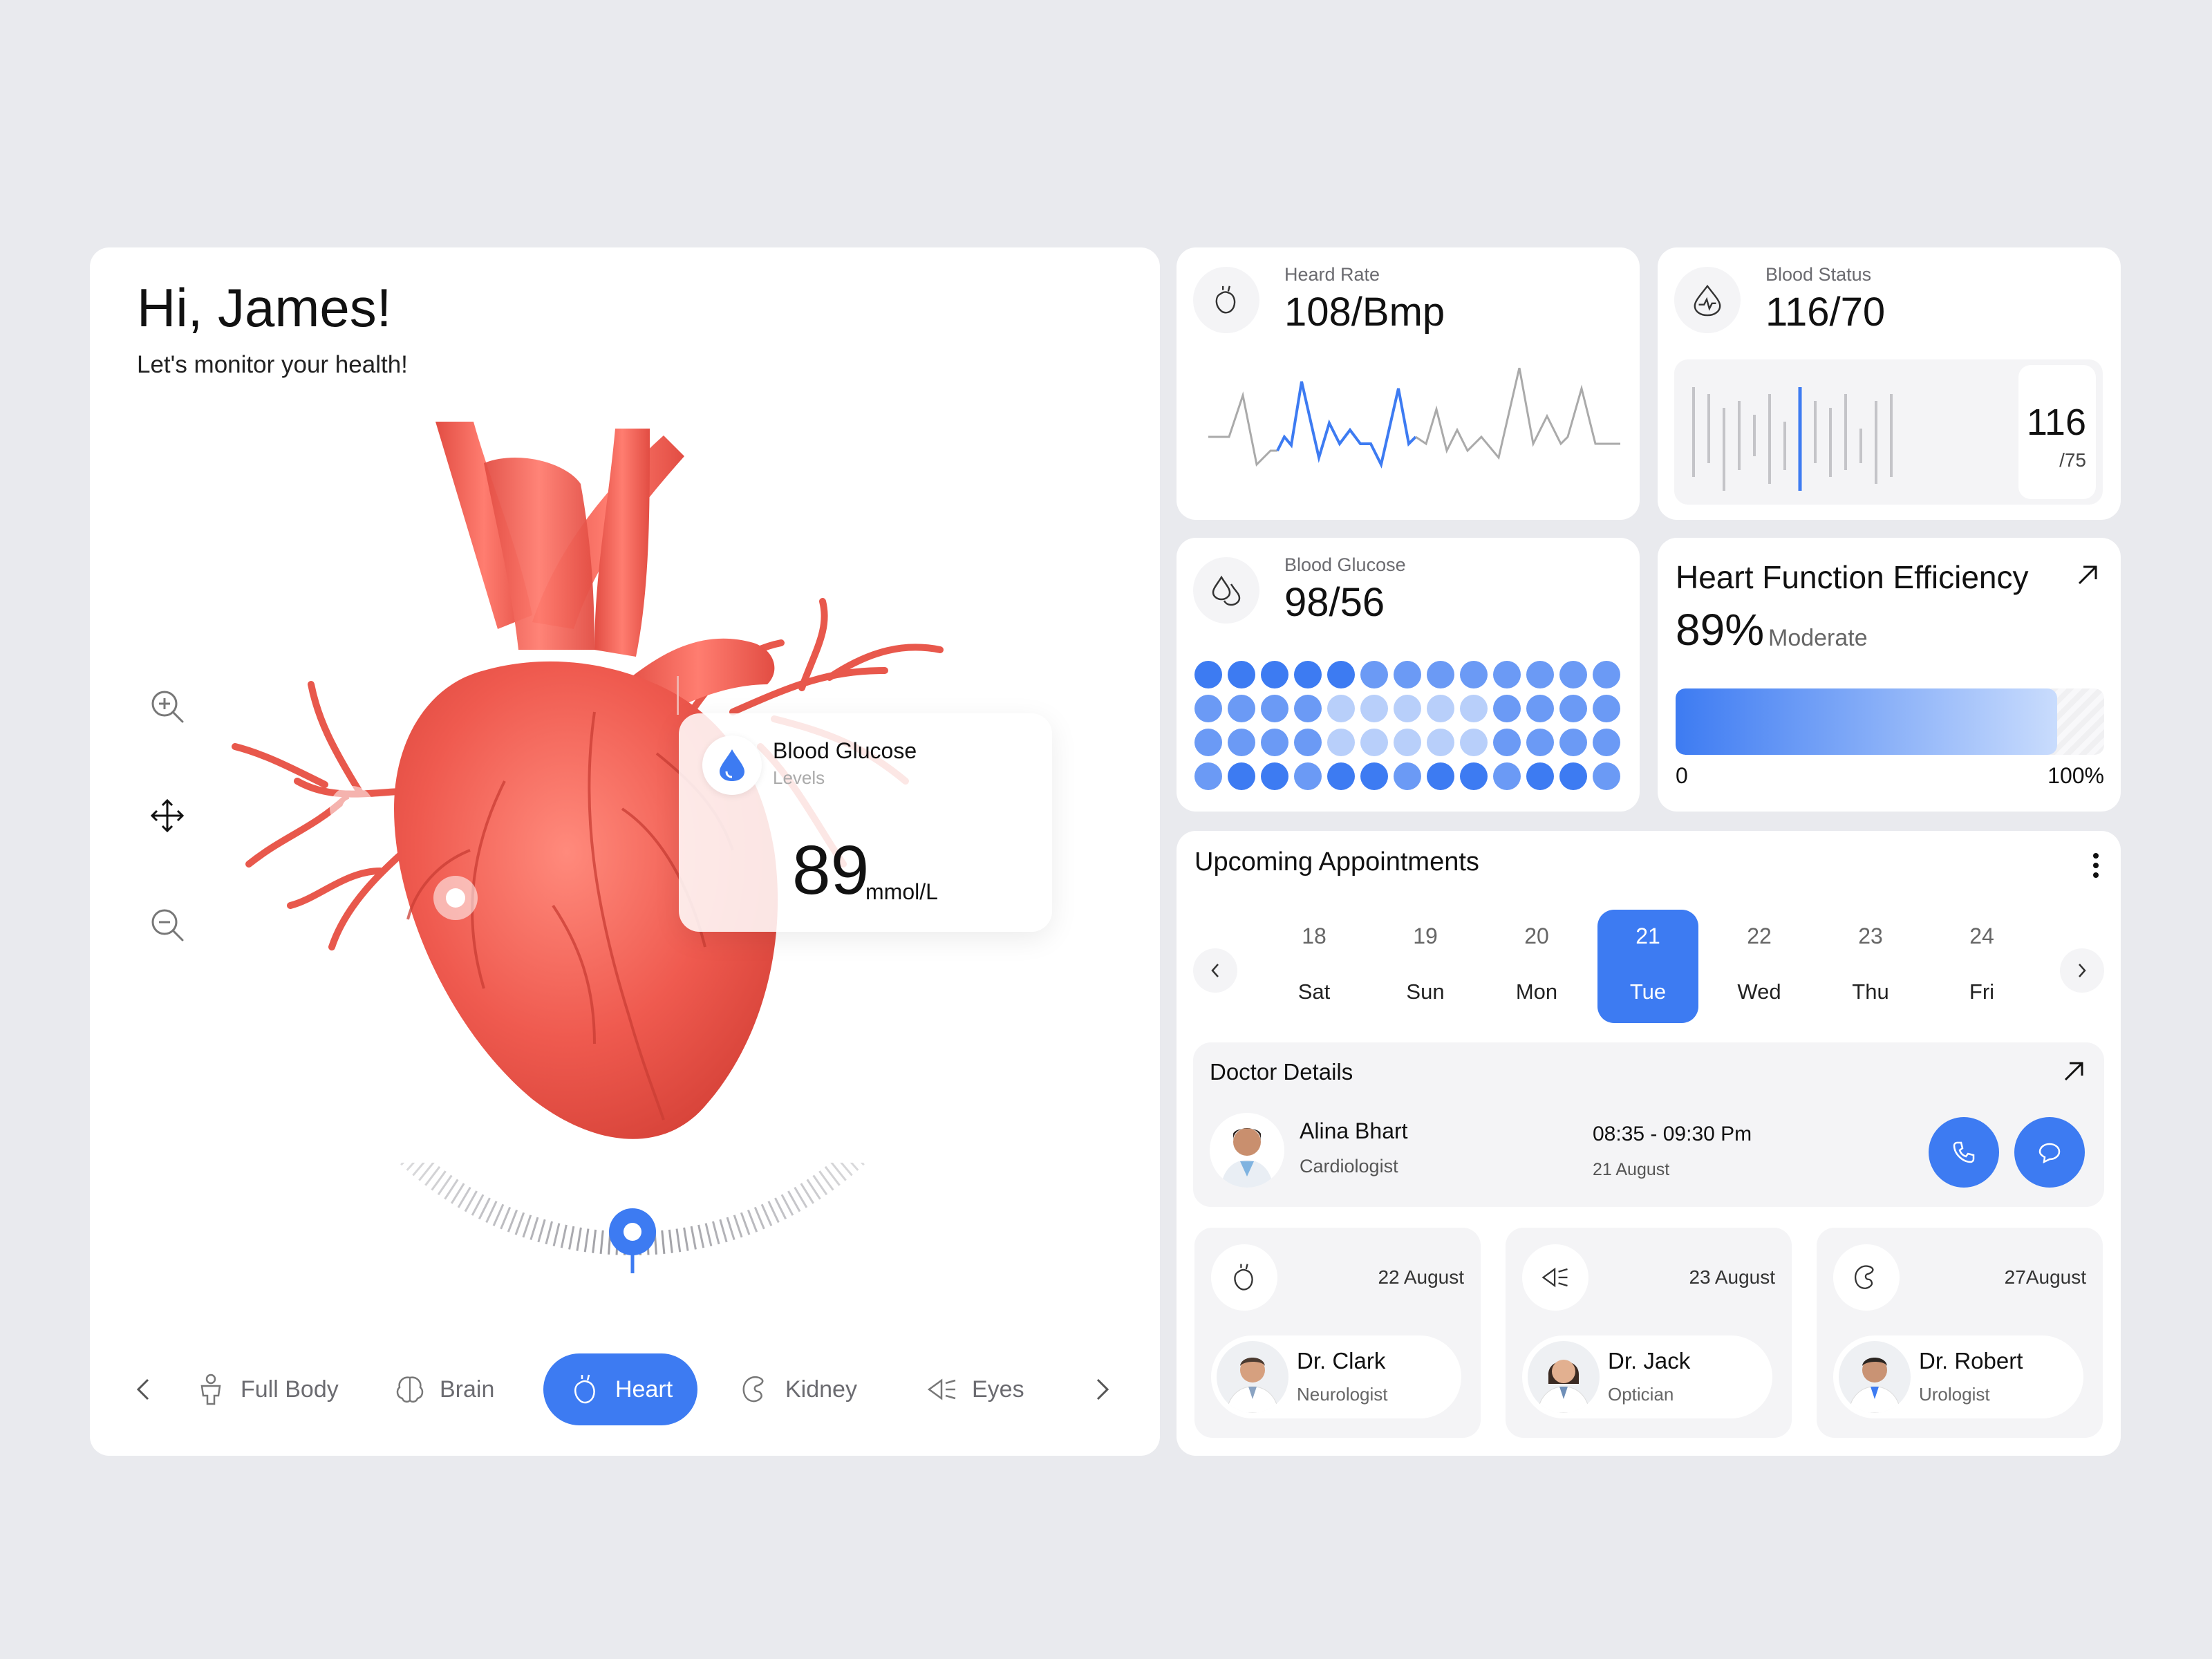 This screenshot has width=2212, height=1659. Describe the element at coordinates (1354, 1131) in the screenshot. I see `doctor-name: Alina Bhart` at that location.